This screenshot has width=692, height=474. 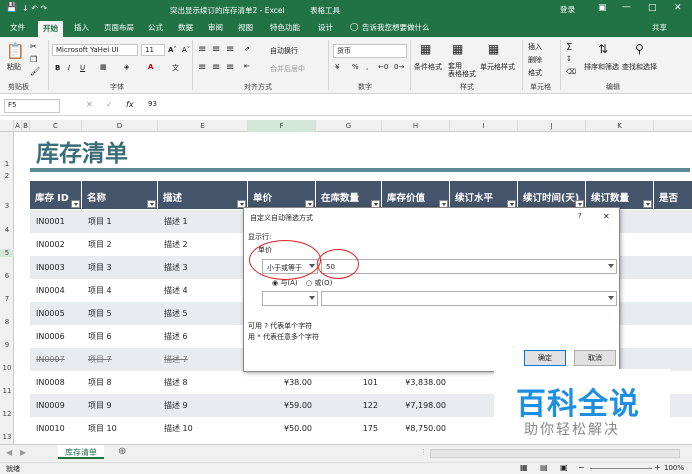 What do you see at coordinates (35, 71) in the screenshot?
I see `format-painter-icon: 🖌` at bounding box center [35, 71].